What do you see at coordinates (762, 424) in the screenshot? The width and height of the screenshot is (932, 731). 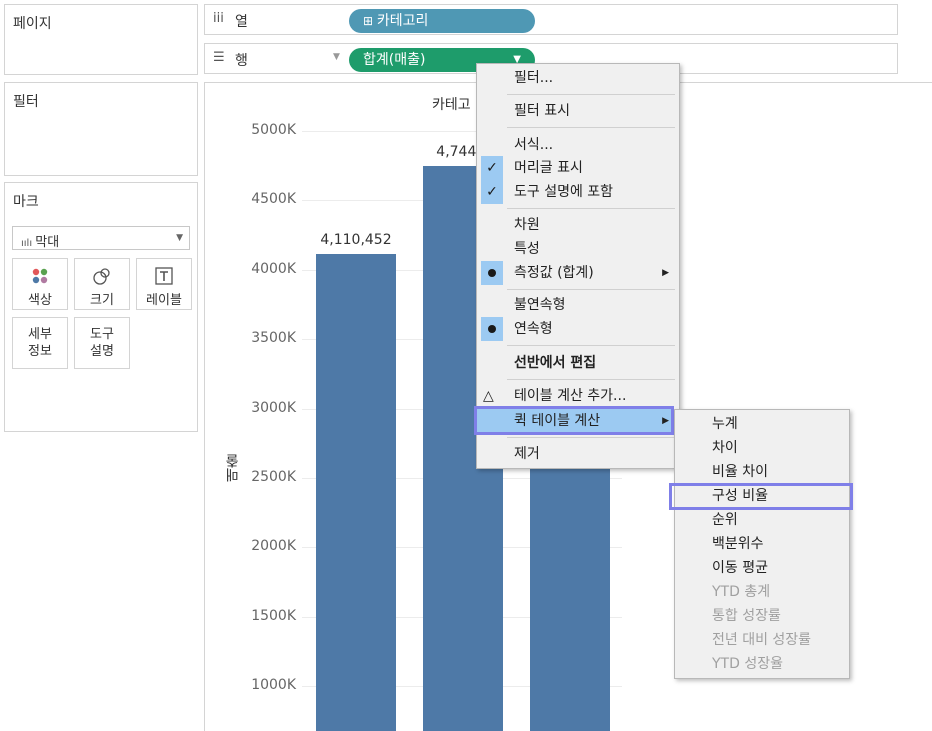 I see `submenu-running-total: 누계` at bounding box center [762, 424].